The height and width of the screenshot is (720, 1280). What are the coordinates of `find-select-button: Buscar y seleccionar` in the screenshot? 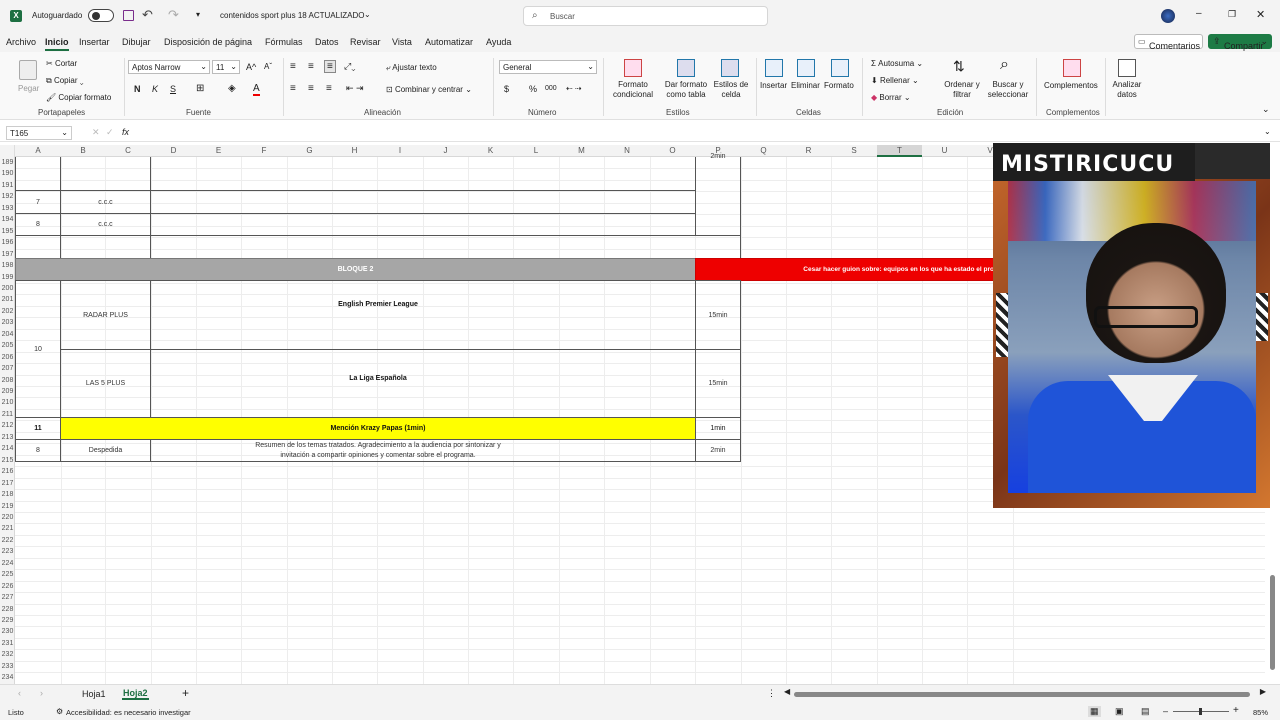 It's located at (1008, 90).